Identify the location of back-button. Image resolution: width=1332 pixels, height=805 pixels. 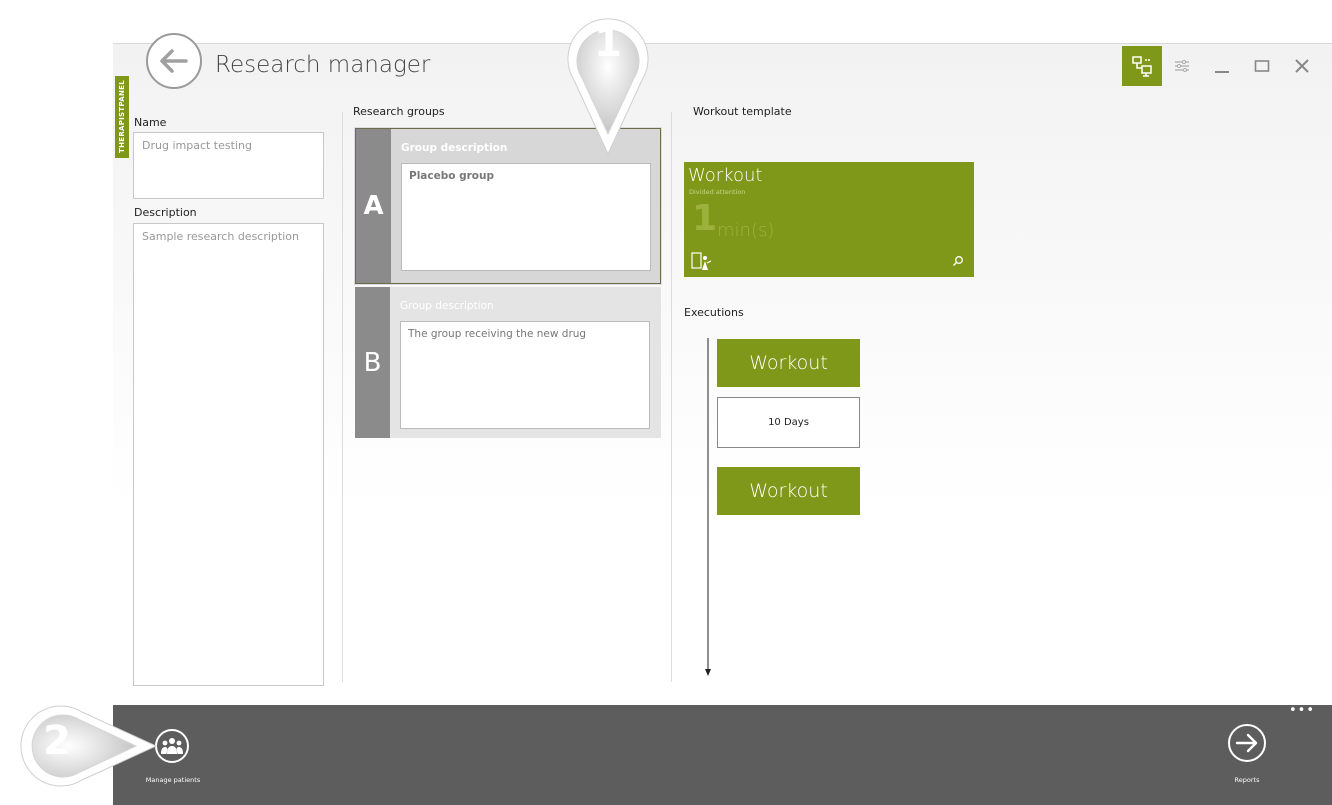
(174, 61).